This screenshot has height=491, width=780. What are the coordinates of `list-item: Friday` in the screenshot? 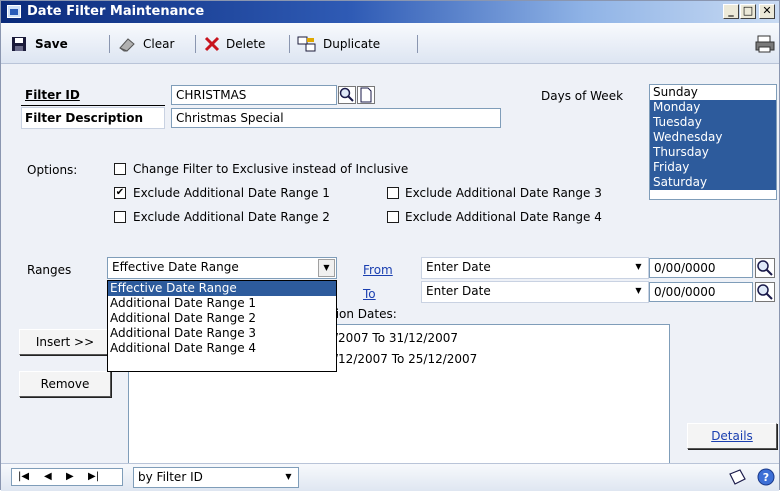 It's located at (713, 167).